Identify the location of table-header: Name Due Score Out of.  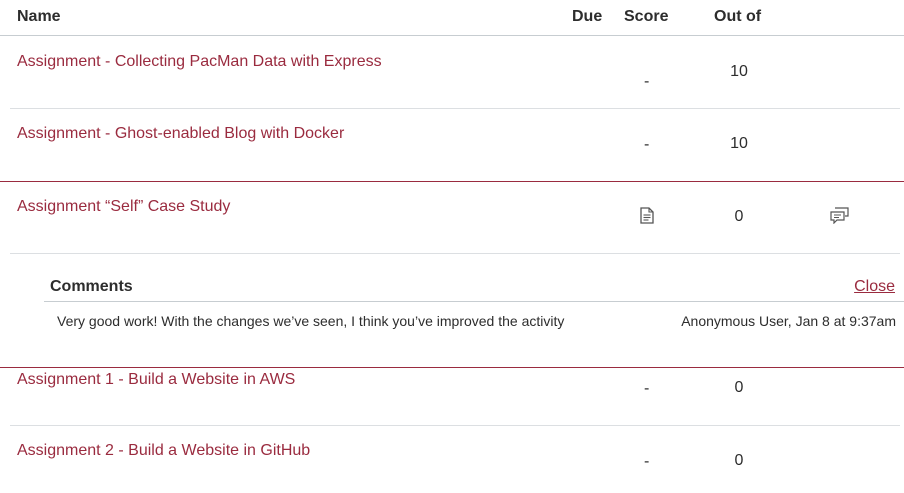
(452, 18).